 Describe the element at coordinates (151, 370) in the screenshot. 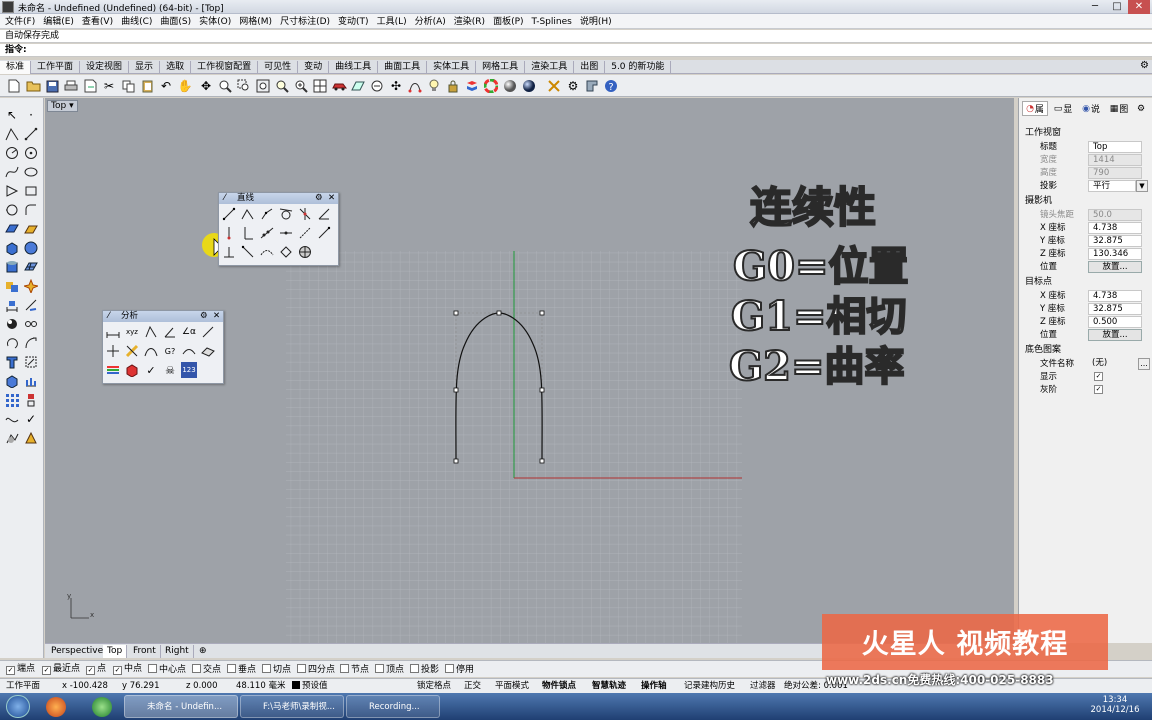

I see `check-object-icon: ✓` at that location.